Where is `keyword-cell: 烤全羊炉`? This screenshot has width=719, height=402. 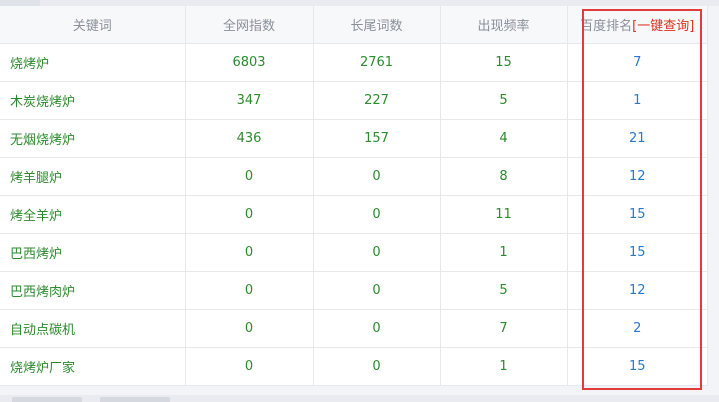
keyword-cell: 烤全羊炉 is located at coordinates (93, 214).